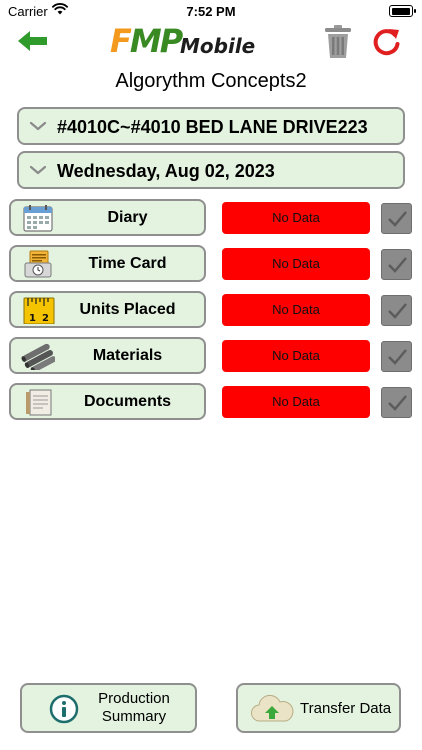 Image resolution: width=422 pixels, height=750 pixels. Describe the element at coordinates (64, 709) in the screenshot. I see `info-icon` at that location.